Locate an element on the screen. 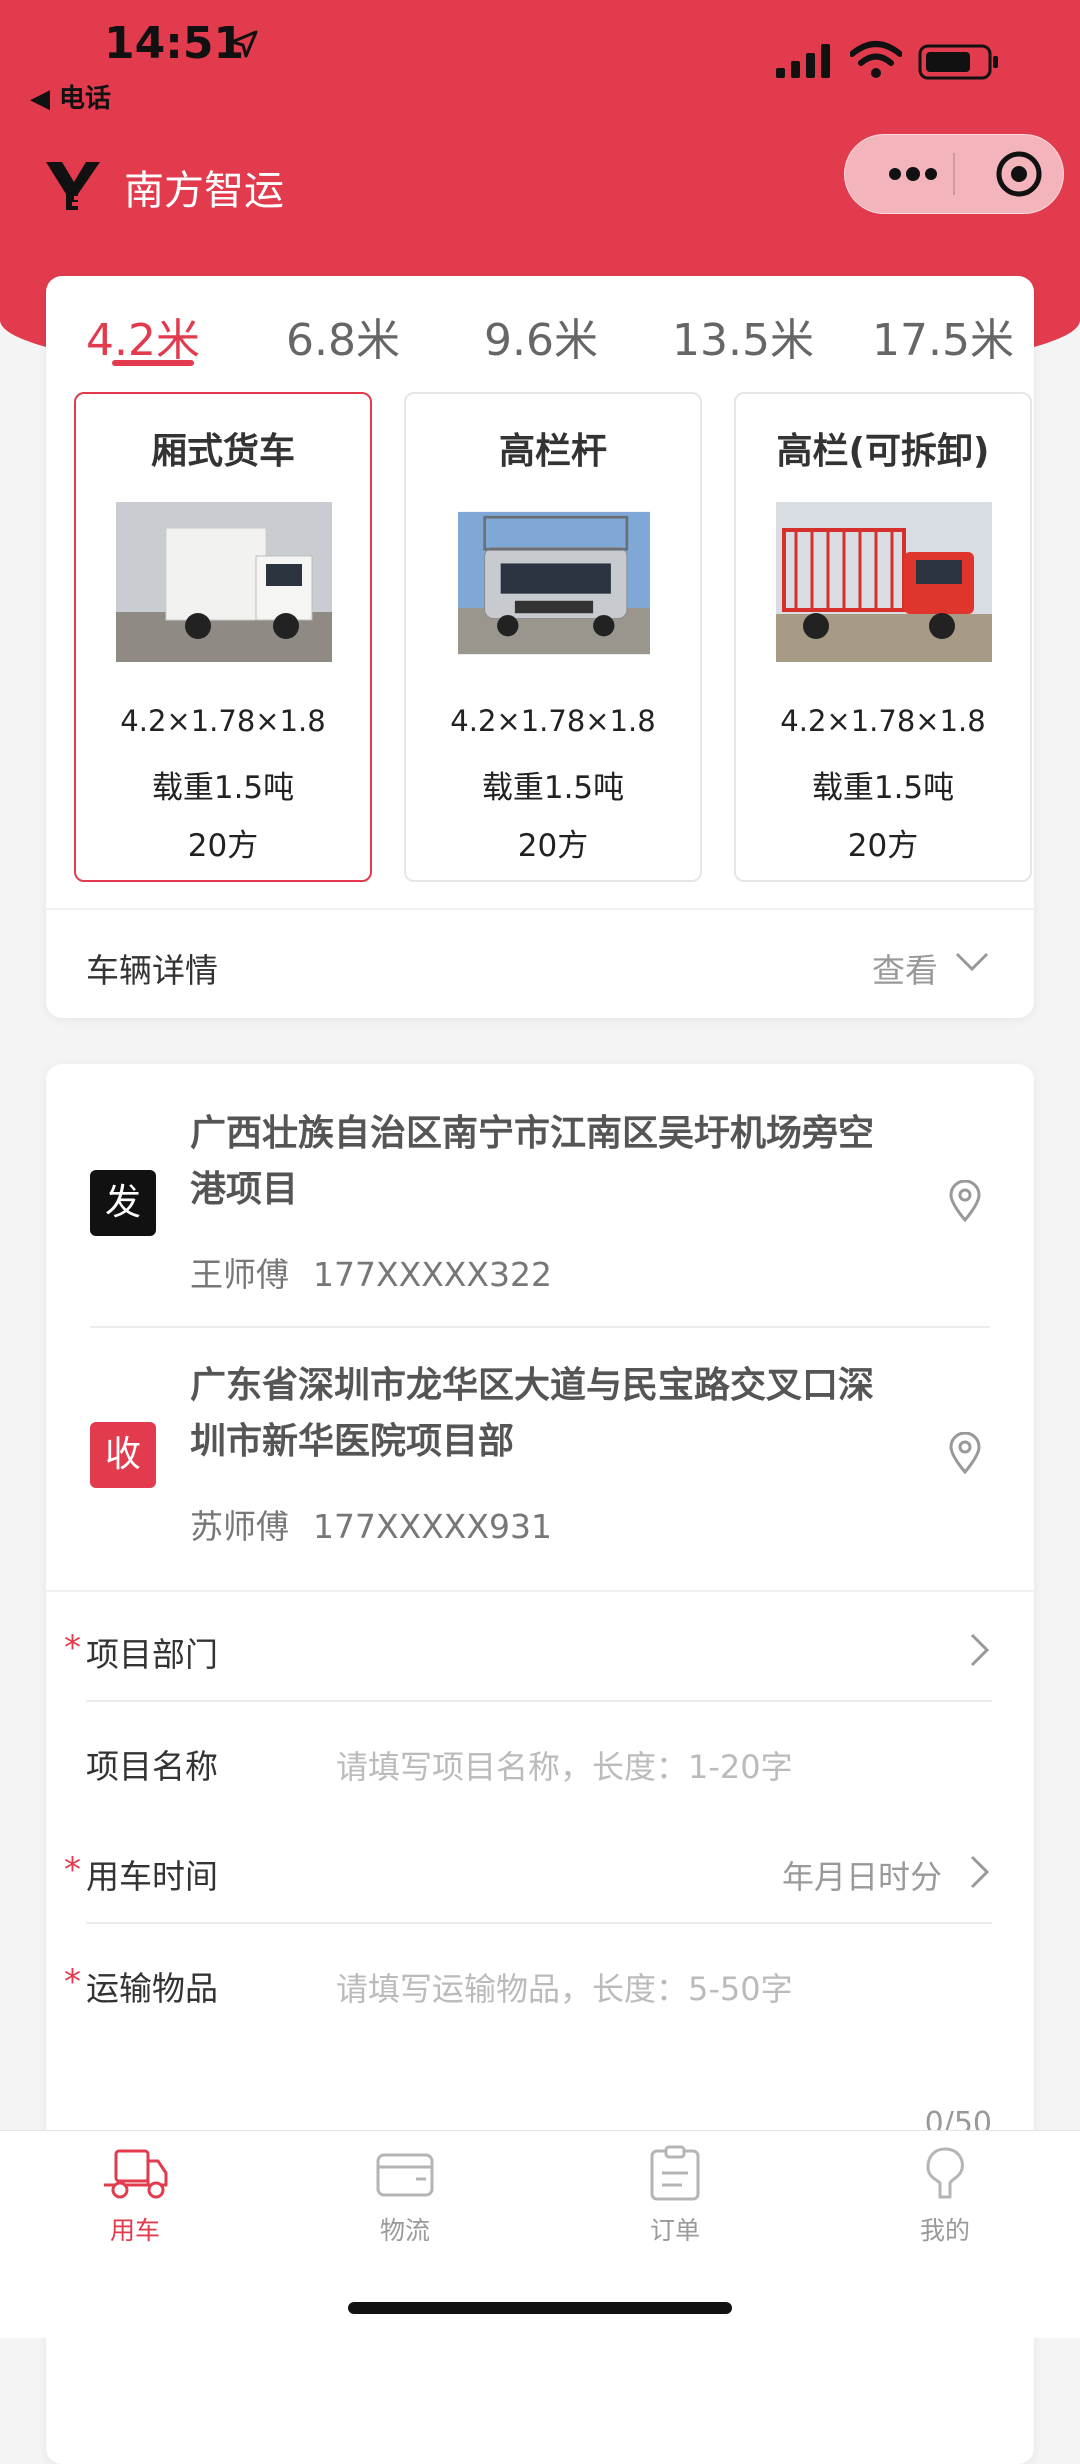  app-title: 南方智运 is located at coordinates (204, 191).